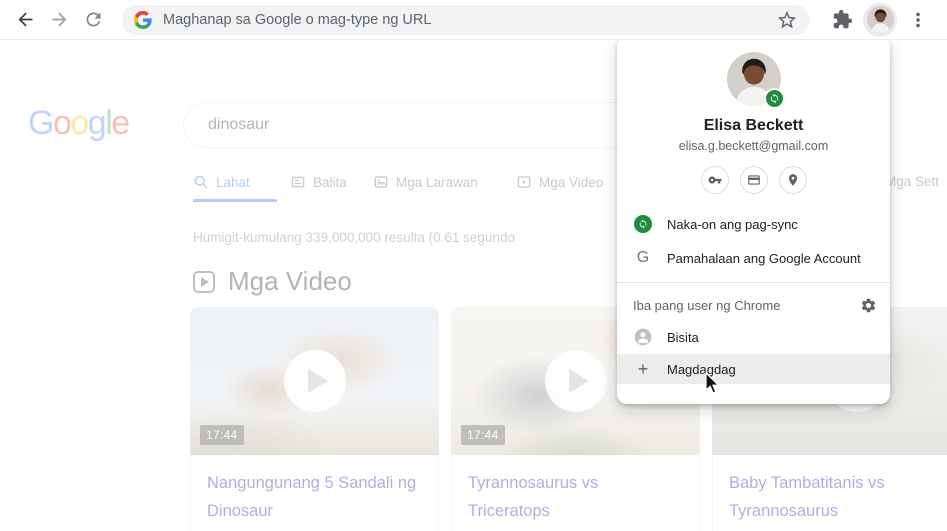  Describe the element at coordinates (732, 224) in the screenshot. I see `sync-status-label: Naka-on ang pag-sync` at that location.